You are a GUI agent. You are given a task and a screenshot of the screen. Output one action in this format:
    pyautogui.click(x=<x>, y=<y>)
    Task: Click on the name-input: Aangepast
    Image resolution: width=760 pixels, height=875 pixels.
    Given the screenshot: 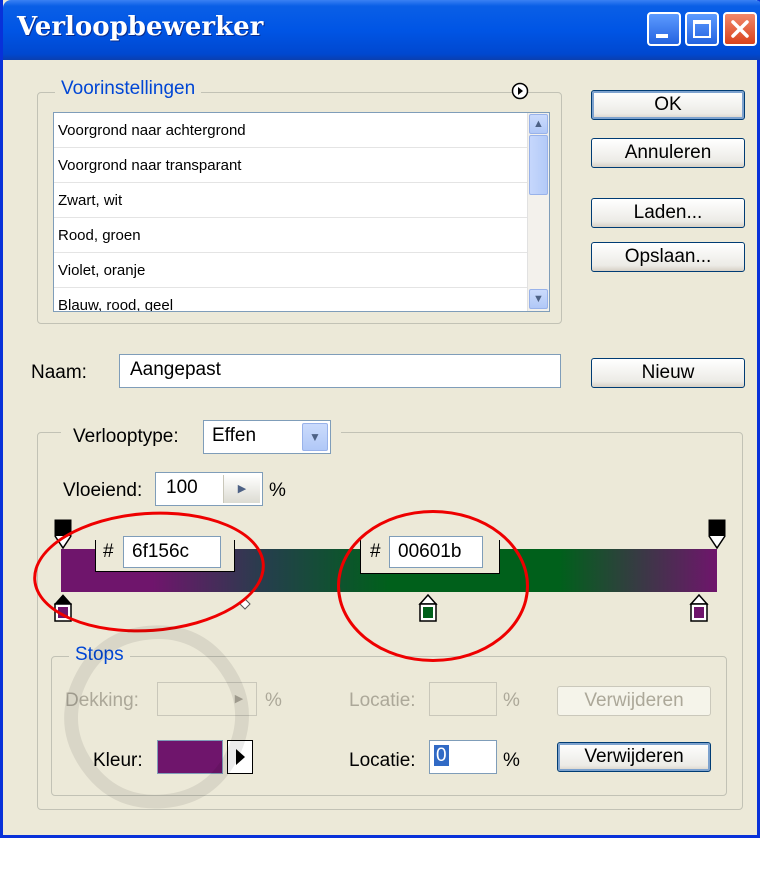 What is the action you would take?
    pyautogui.click(x=340, y=371)
    